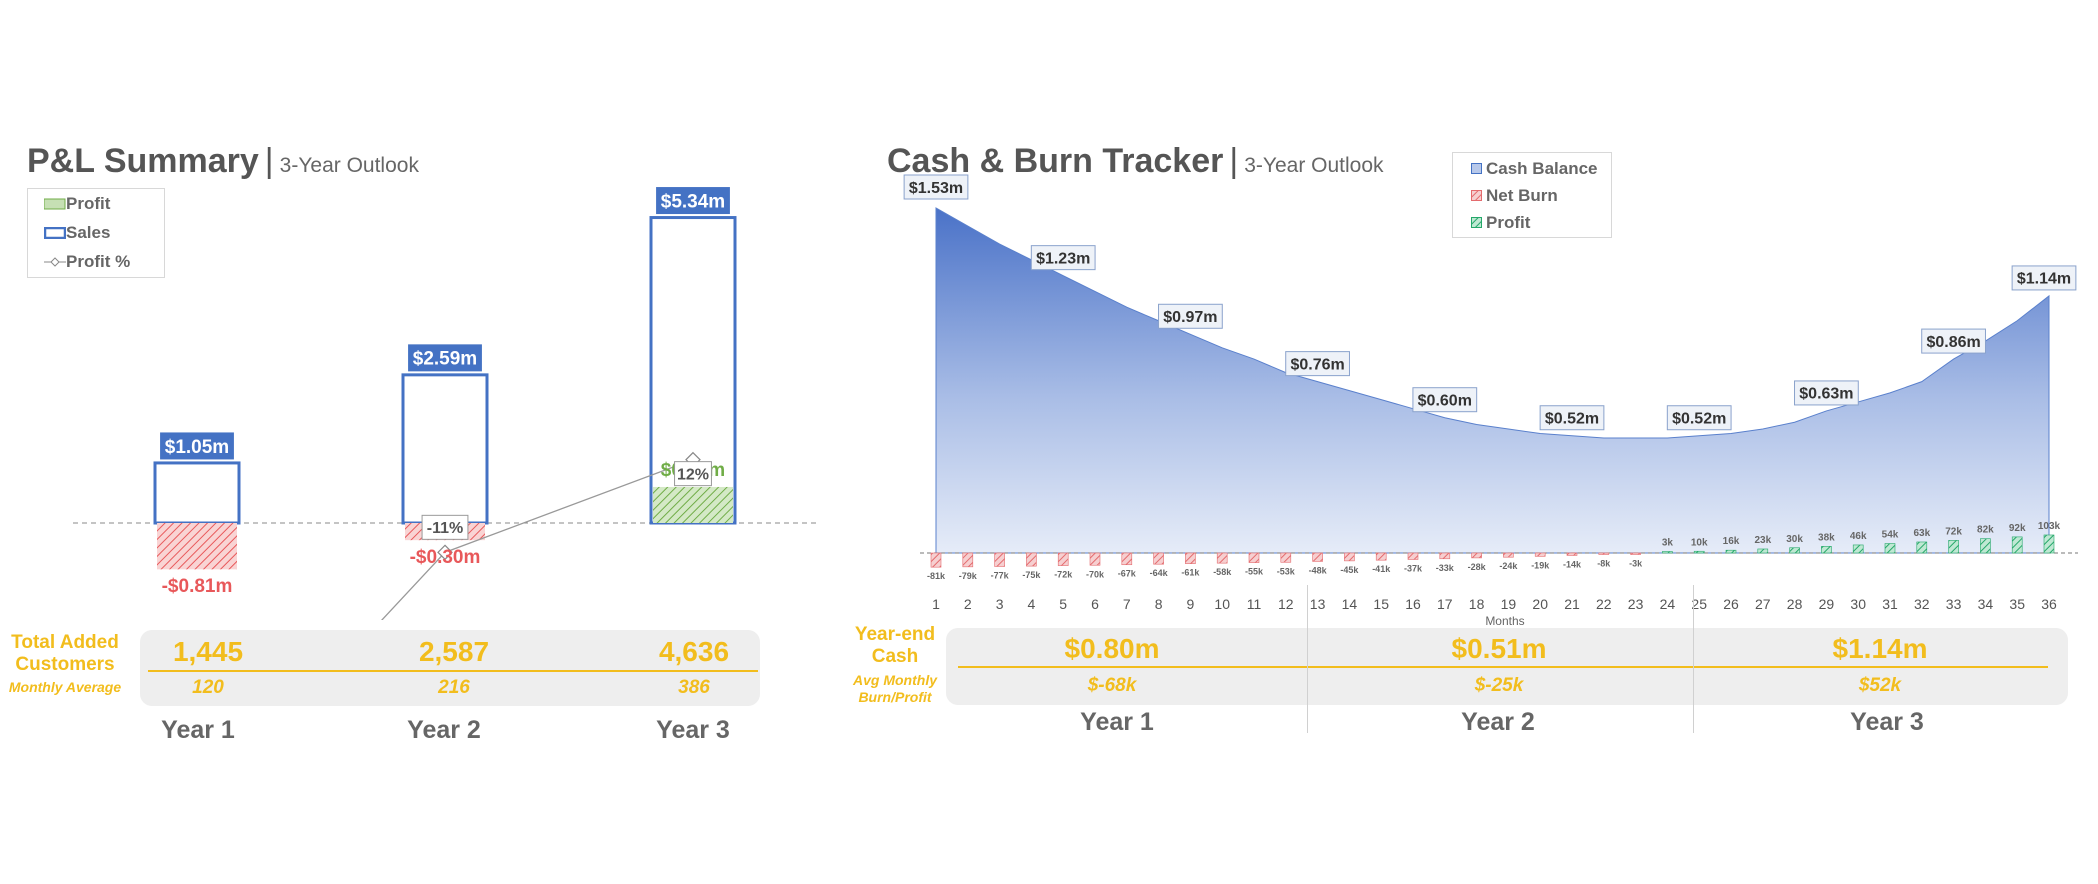 The height and width of the screenshot is (884, 2098). Describe the element at coordinates (1063, 575) in the screenshot. I see `burn-value-label: -72k` at that location.